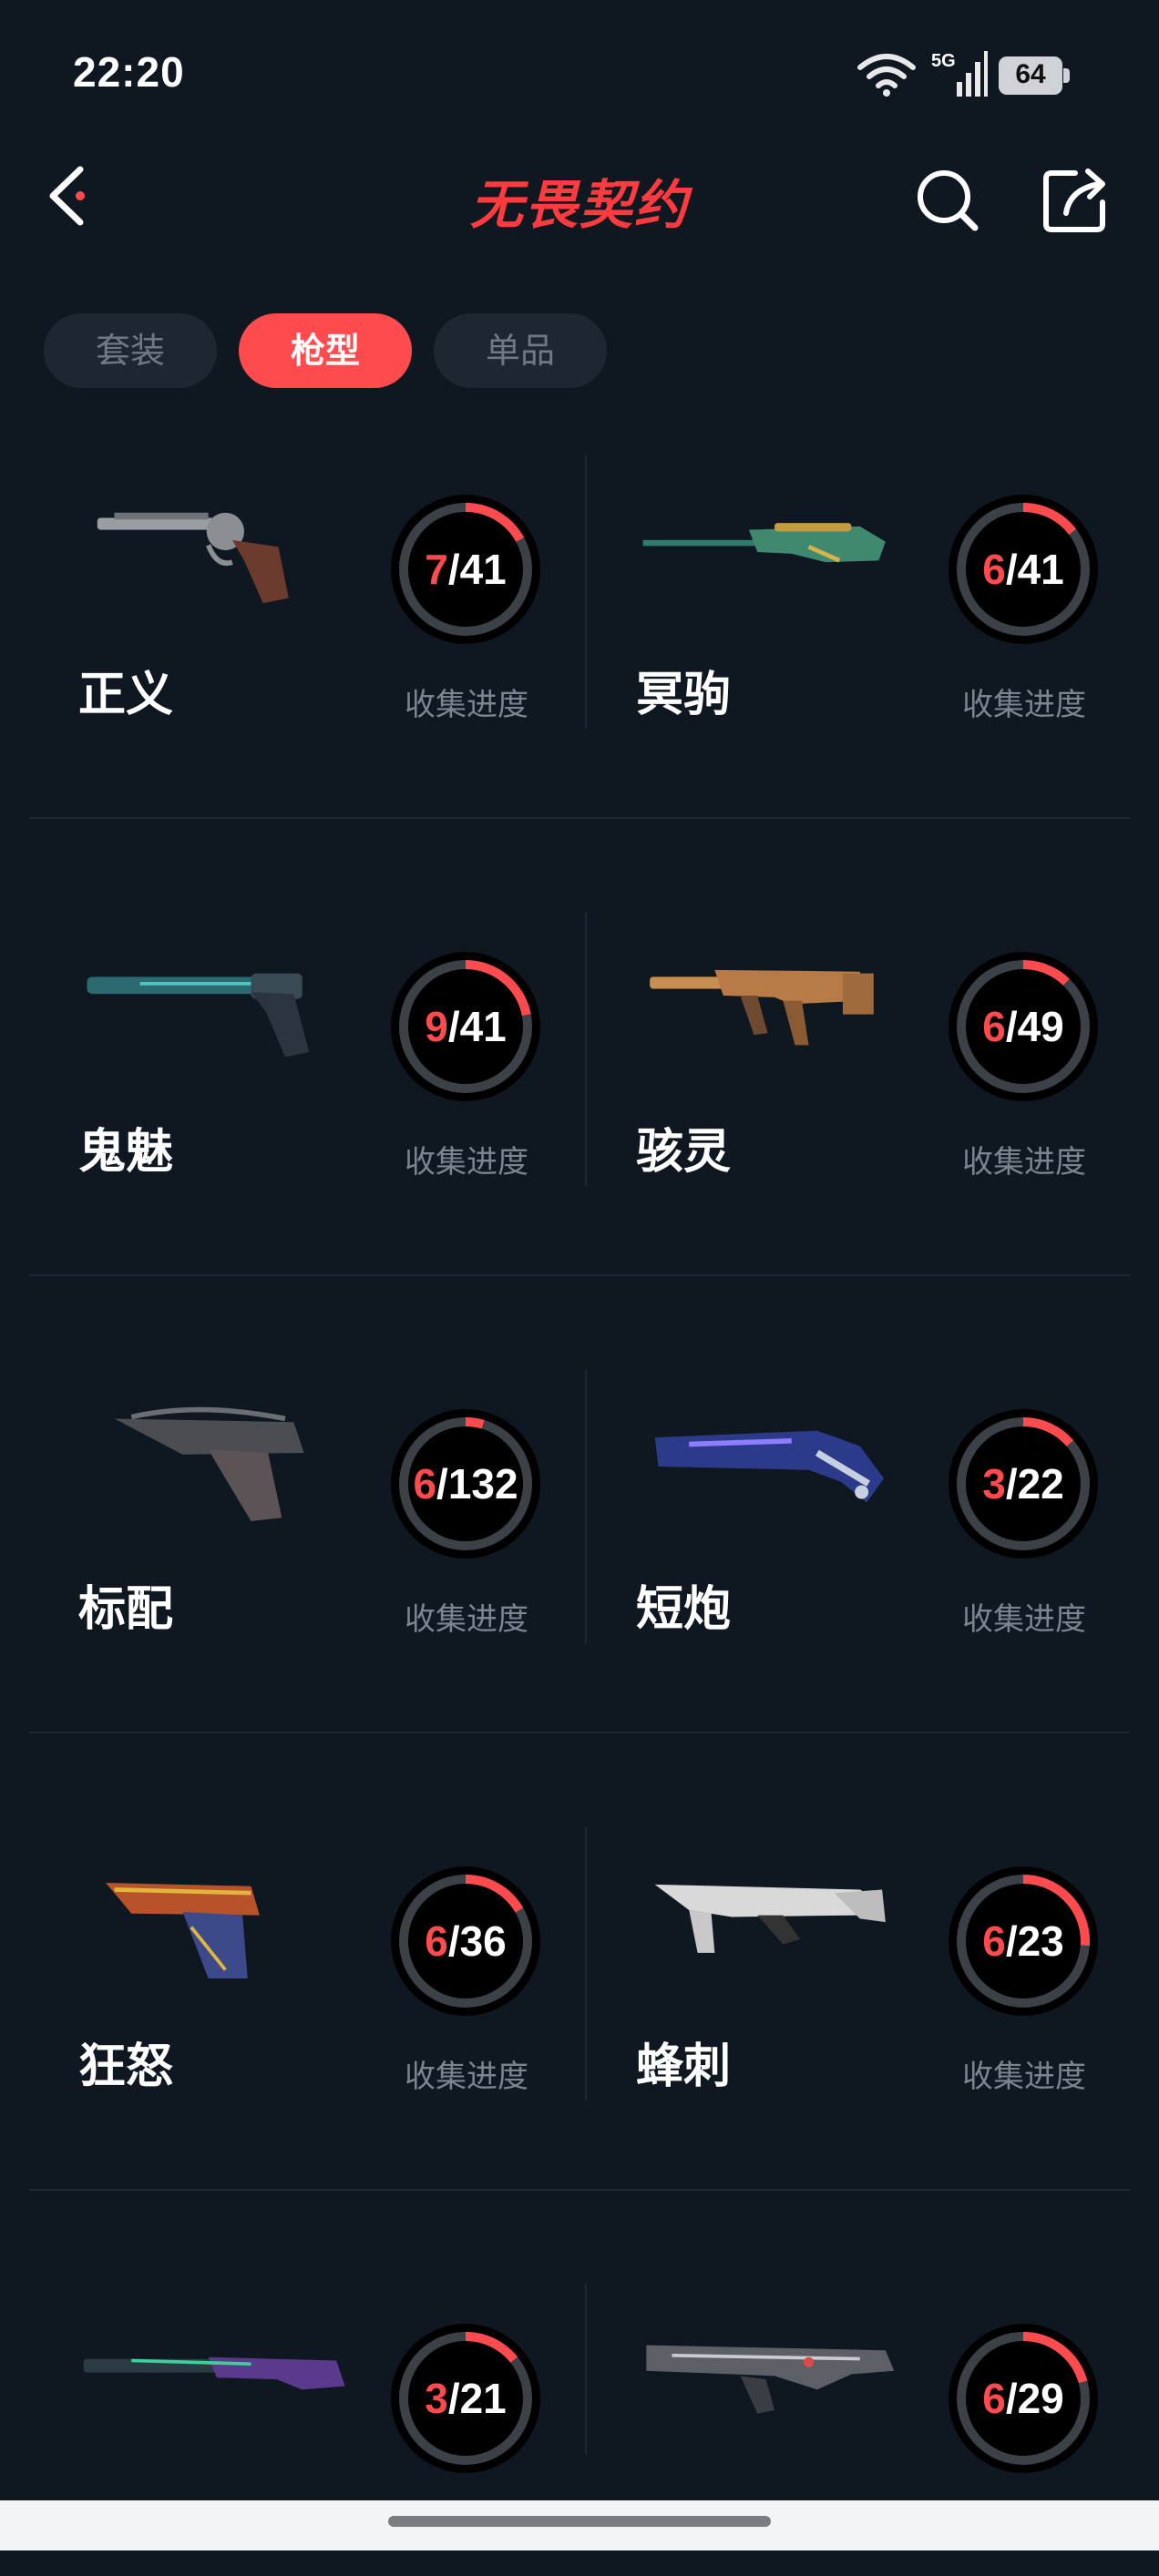  I want to click on weapon-card: 鬼魅 9/41 收集进度, so click(308, 1067).